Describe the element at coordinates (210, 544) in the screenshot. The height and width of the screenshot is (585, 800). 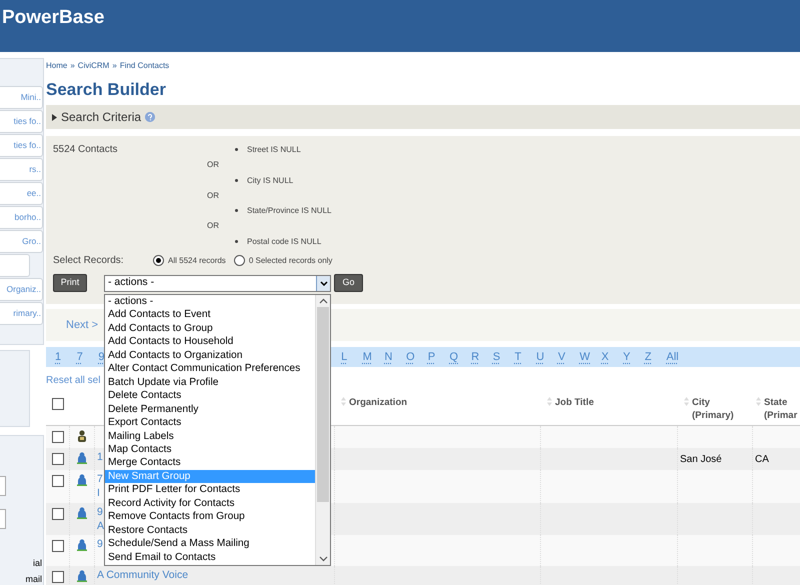
I see `dropdown-option: Schedule/Send a Mass Mailing` at that location.